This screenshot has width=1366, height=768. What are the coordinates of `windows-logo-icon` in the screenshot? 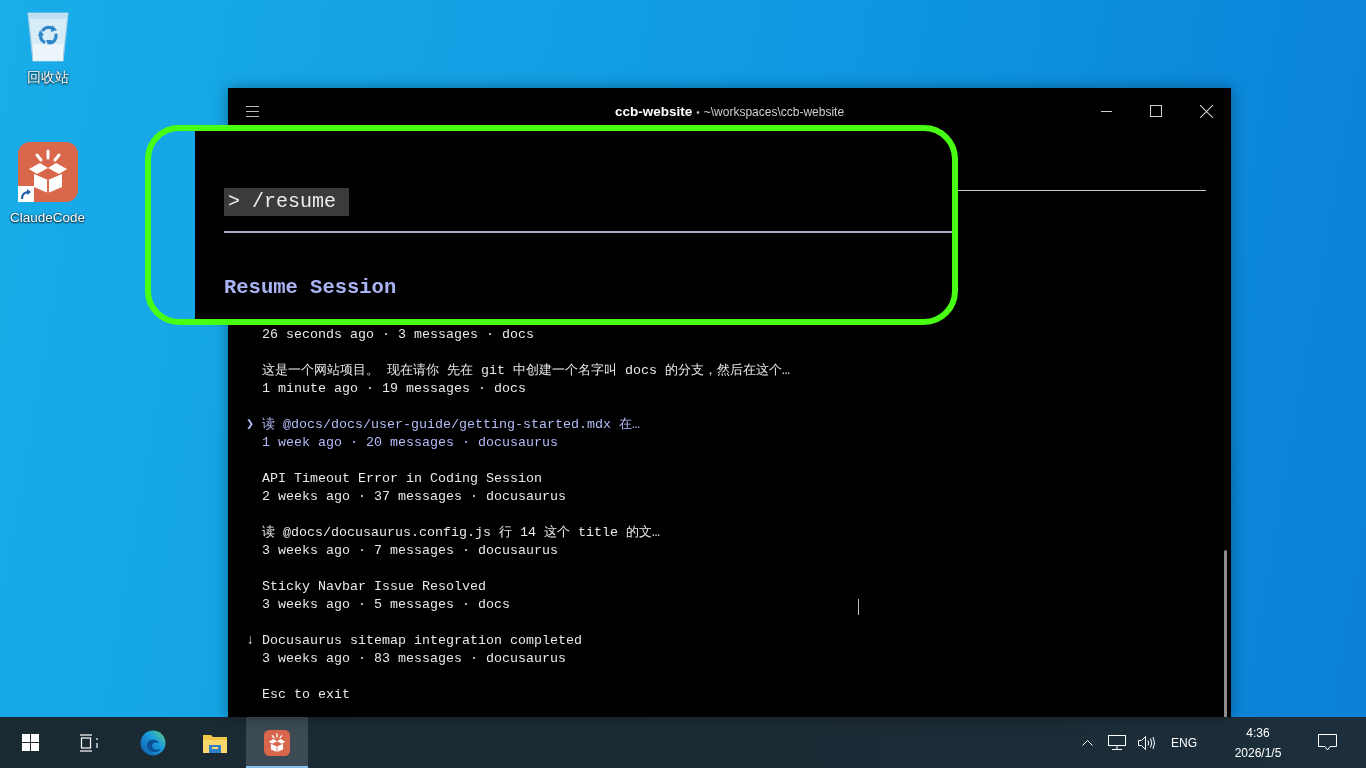 It's located at (30, 742).